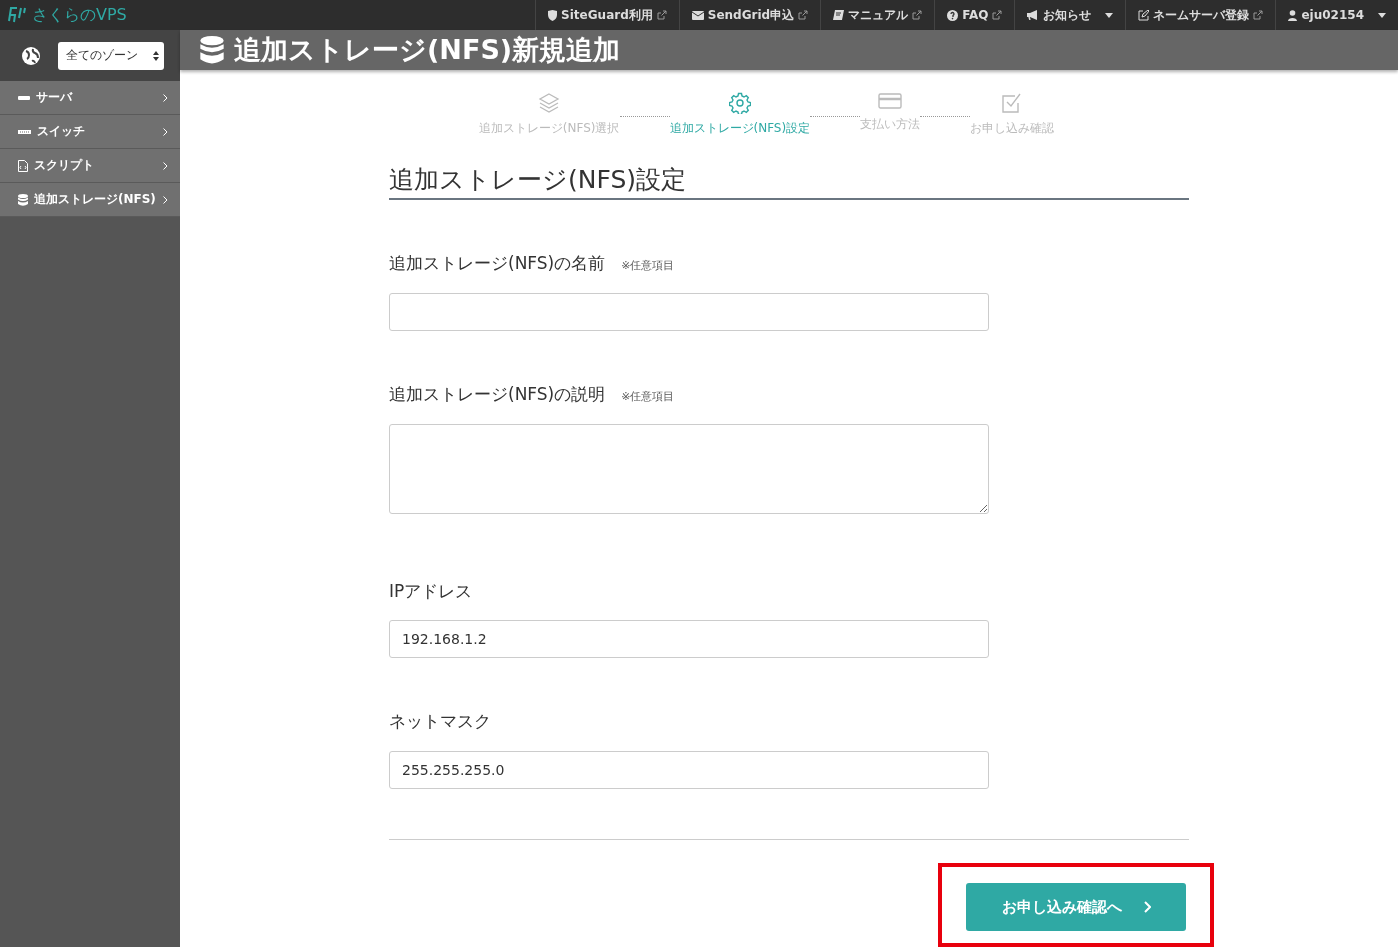 Image resolution: width=1398 pixels, height=947 pixels. Describe the element at coordinates (689, 770) in the screenshot. I see `input-field: 255.255.255.0` at that location.